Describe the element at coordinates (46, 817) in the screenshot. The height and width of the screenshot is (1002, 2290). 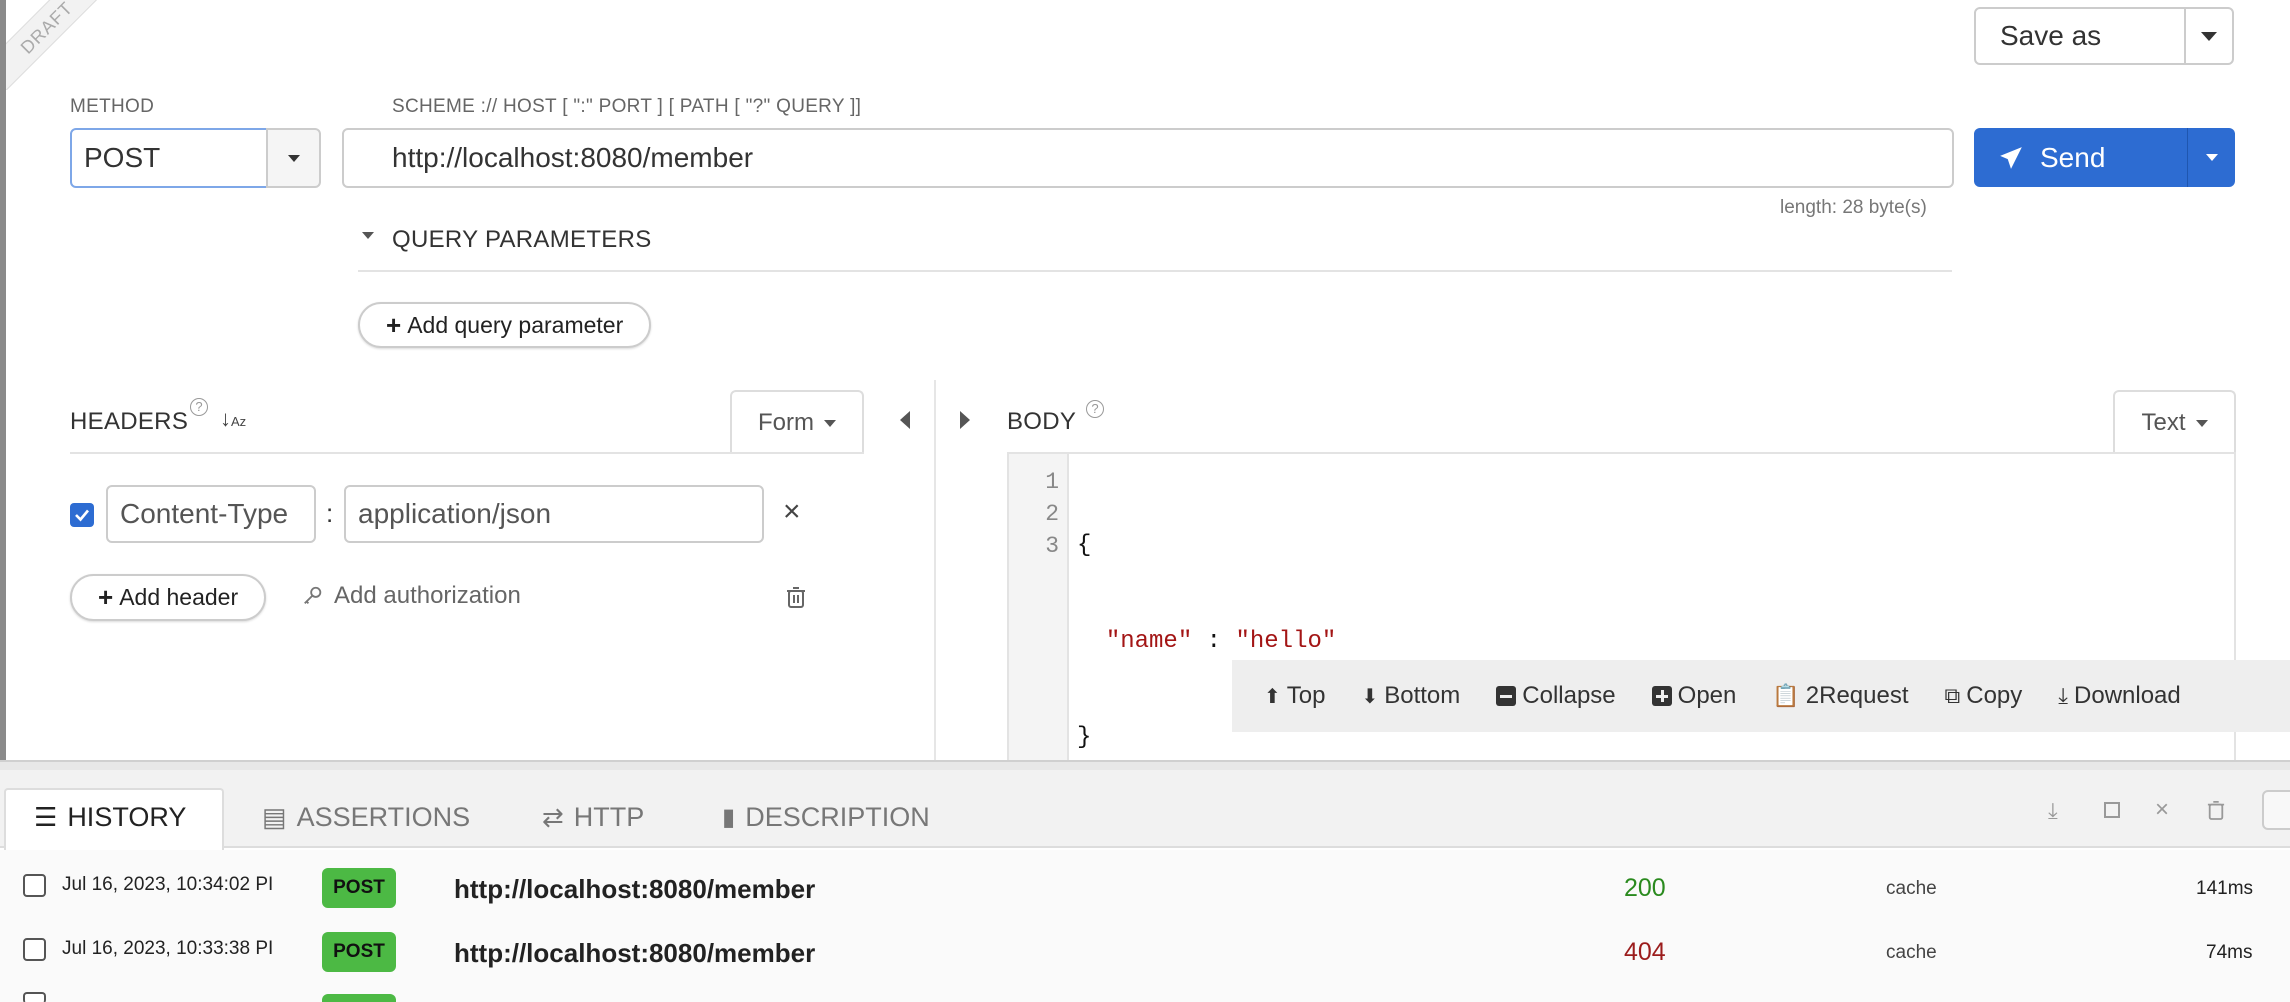
I see `list-icon: ☰` at that location.